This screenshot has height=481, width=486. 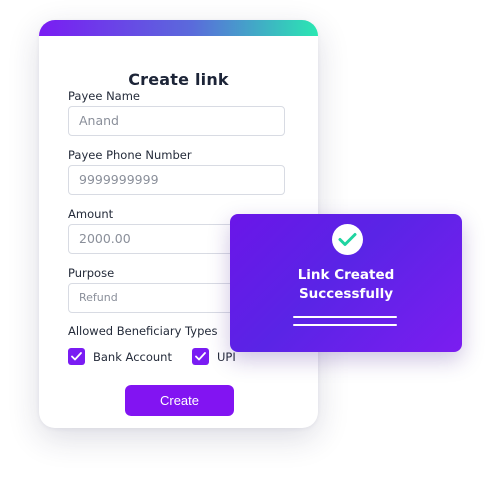 What do you see at coordinates (346, 294) in the screenshot?
I see `toast-line-2: Successfully` at bounding box center [346, 294].